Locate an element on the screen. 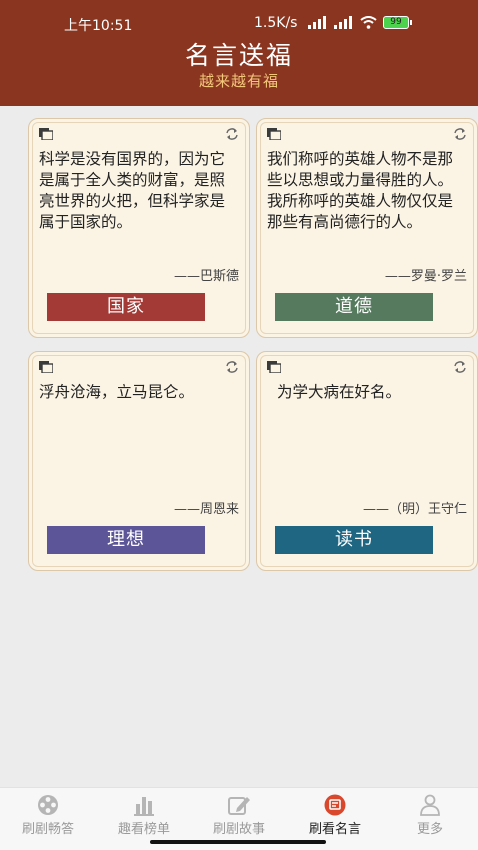 The image size is (478, 850). quote-text: 为学大病在好名。 is located at coordinates (339, 392).